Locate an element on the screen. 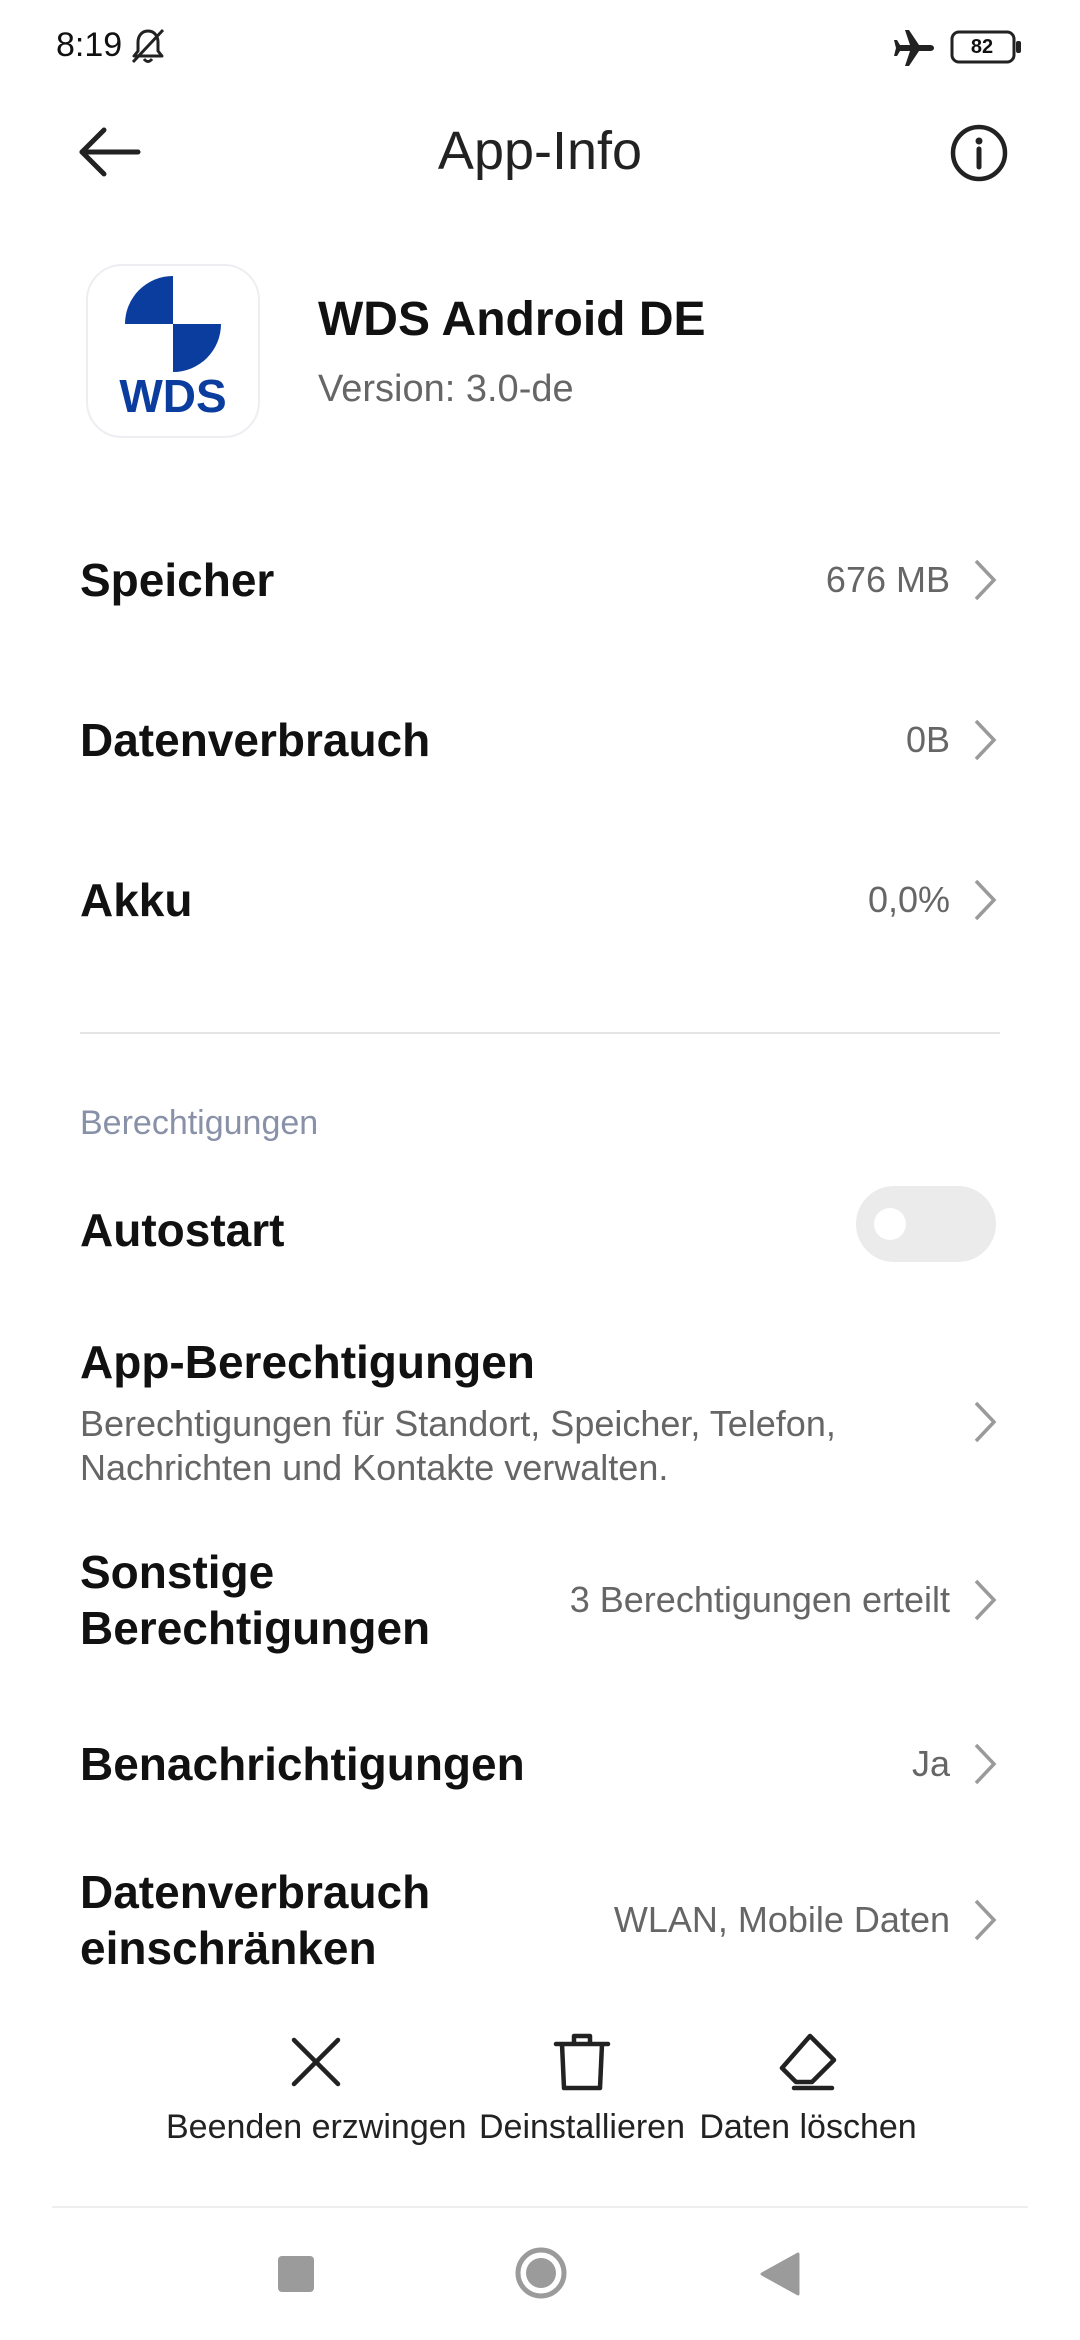 The image size is (1080, 2340). wds-logo: WDS is located at coordinates (173, 349).